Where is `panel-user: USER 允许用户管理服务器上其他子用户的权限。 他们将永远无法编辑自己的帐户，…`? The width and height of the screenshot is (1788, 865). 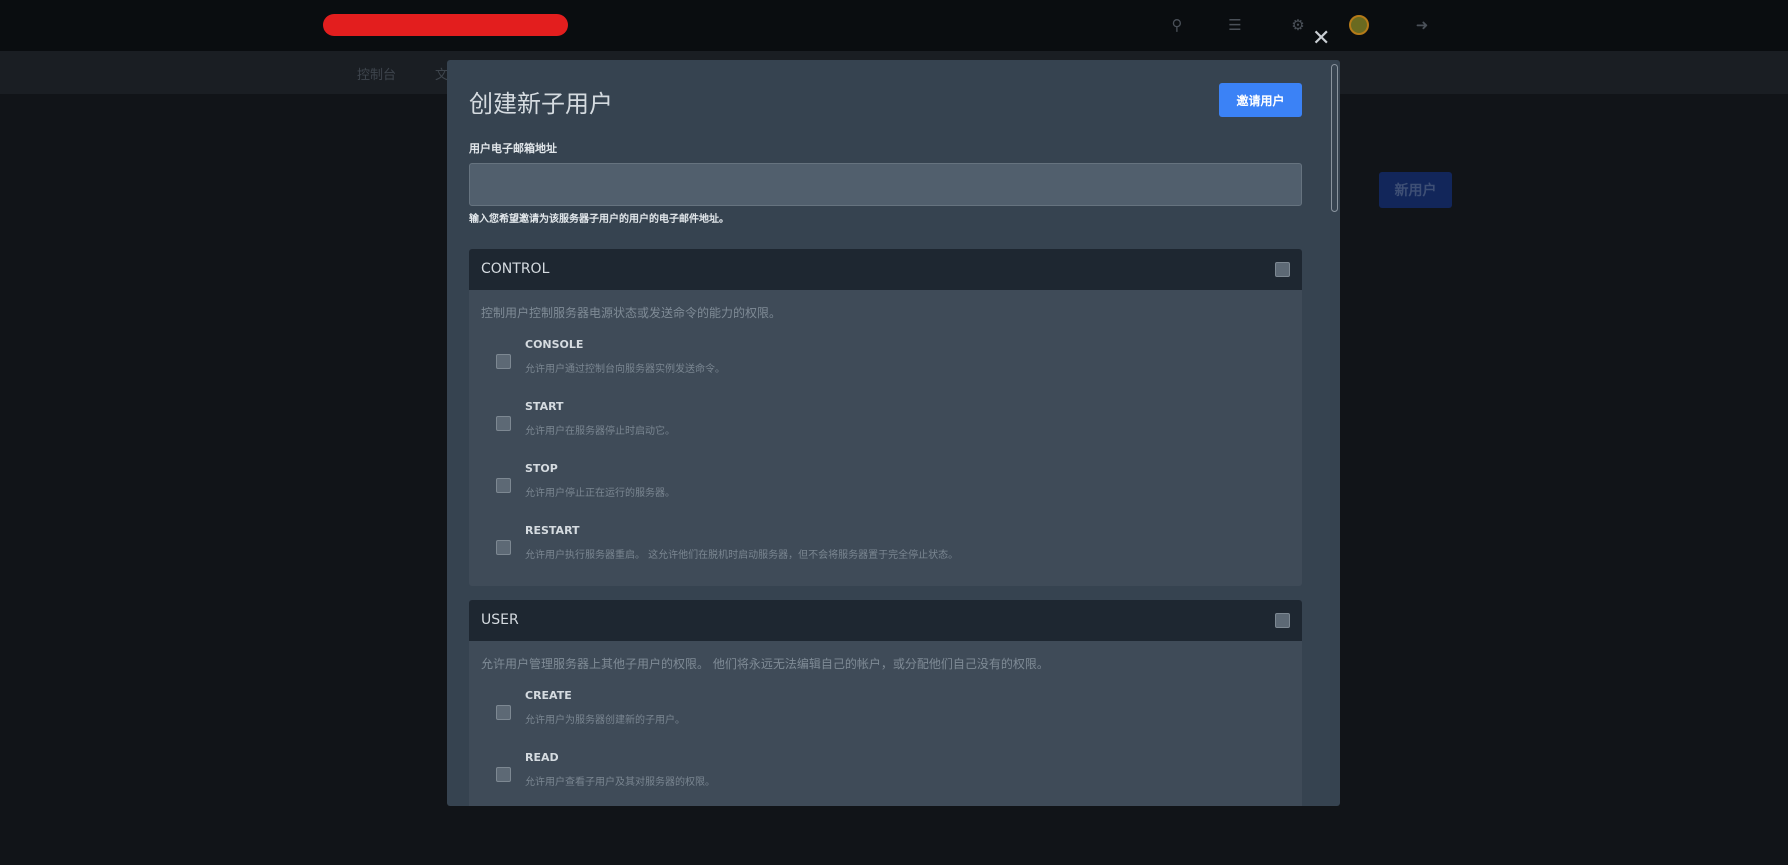
panel-user: USER 允许用户管理服务器上其他子用户的权限。 他们将永远无法编辑自己的帐户，… is located at coordinates (885, 703).